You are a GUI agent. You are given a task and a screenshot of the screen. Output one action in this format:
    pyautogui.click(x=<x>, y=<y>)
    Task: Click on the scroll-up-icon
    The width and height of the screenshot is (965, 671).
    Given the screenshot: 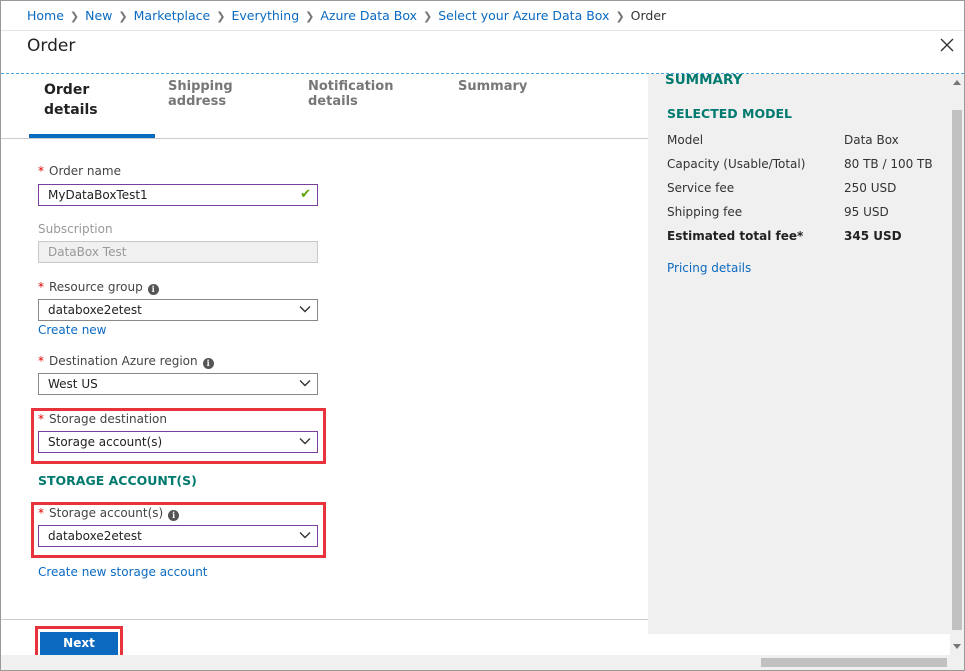 What is the action you would take?
    pyautogui.click(x=957, y=82)
    